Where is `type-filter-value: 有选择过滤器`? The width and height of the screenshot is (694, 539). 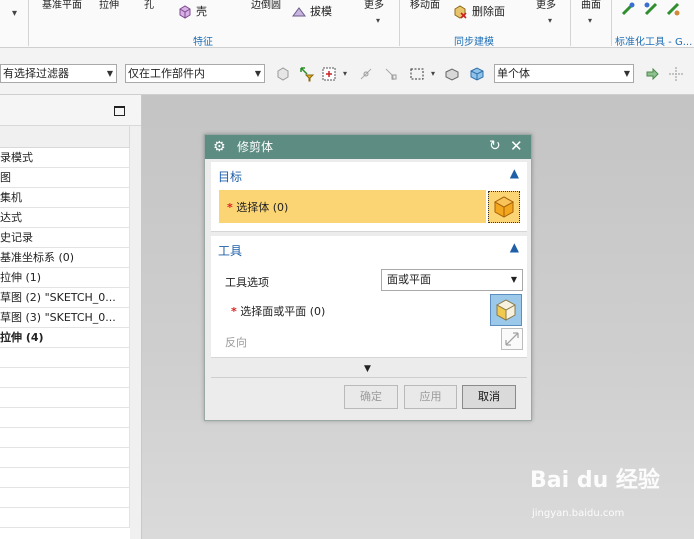
type-filter-value: 有选择过滤器 is located at coordinates (36, 73).